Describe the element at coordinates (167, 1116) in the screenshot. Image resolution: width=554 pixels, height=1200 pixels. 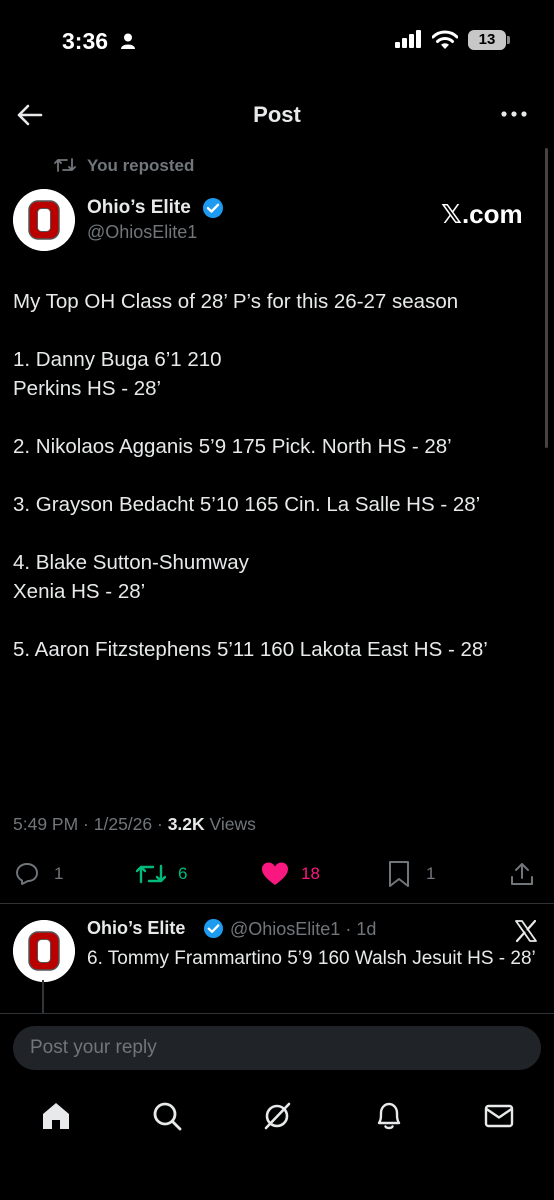
I see `search-icon` at that location.